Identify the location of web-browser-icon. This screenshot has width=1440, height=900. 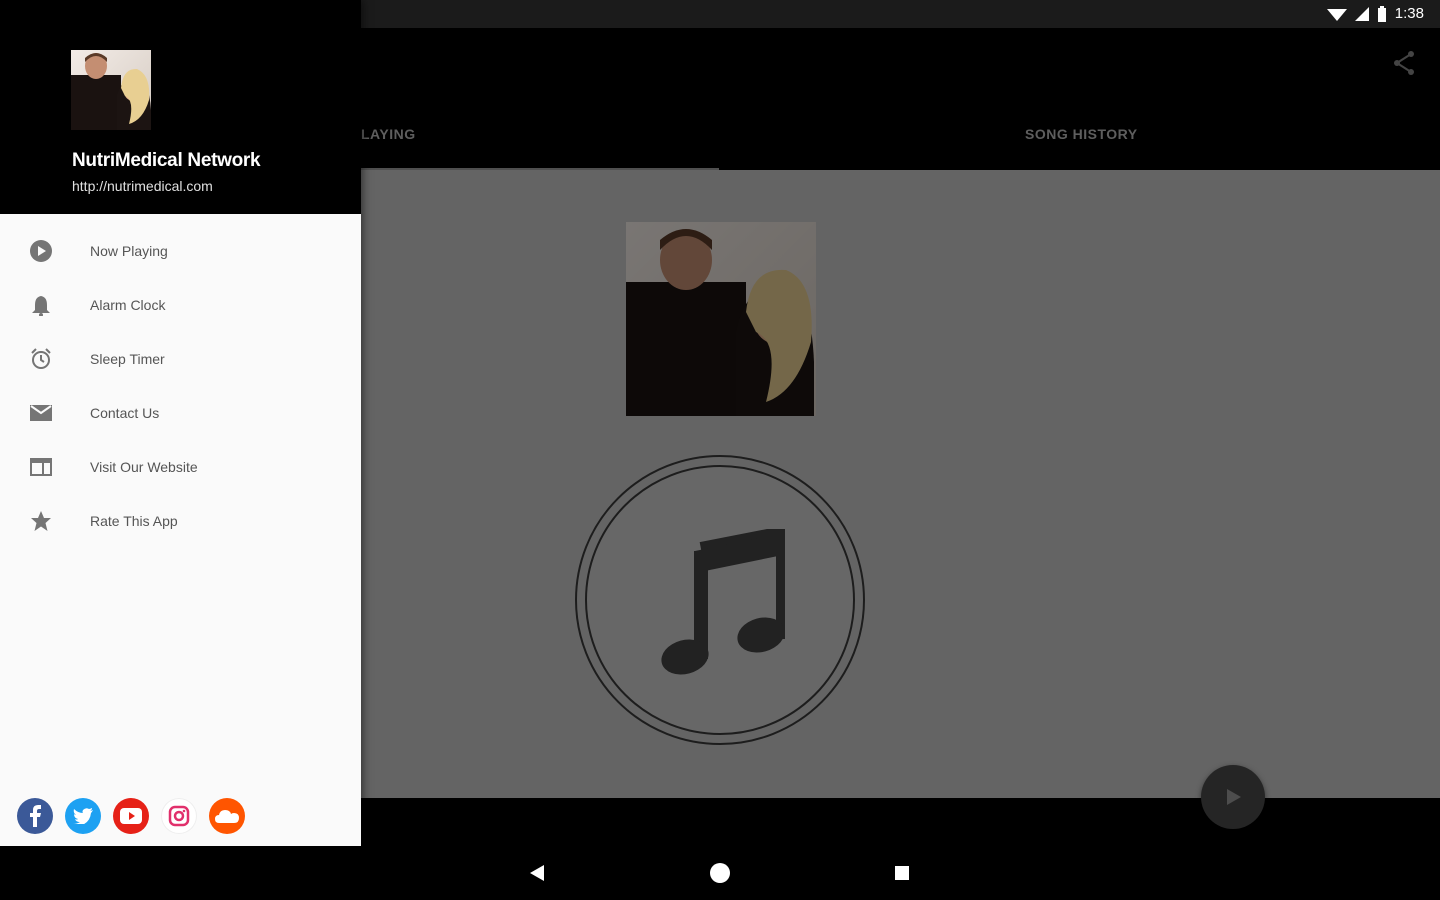
(41, 467).